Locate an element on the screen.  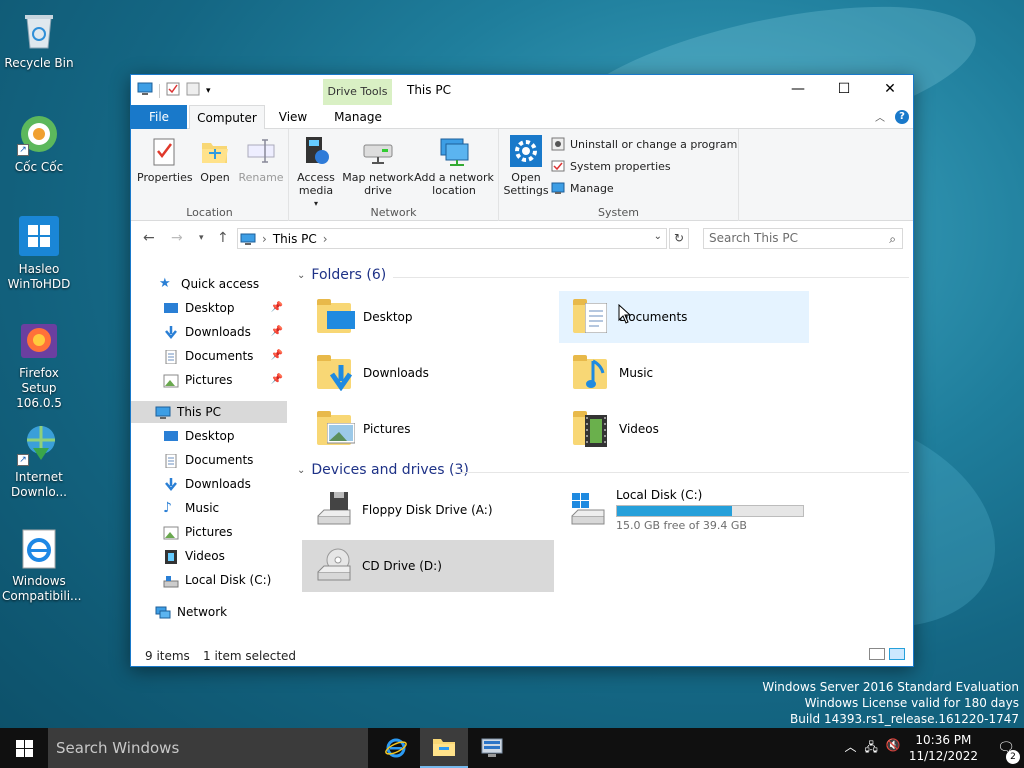
chevron-up-icon: ︿ is located at coordinates (850, 748).